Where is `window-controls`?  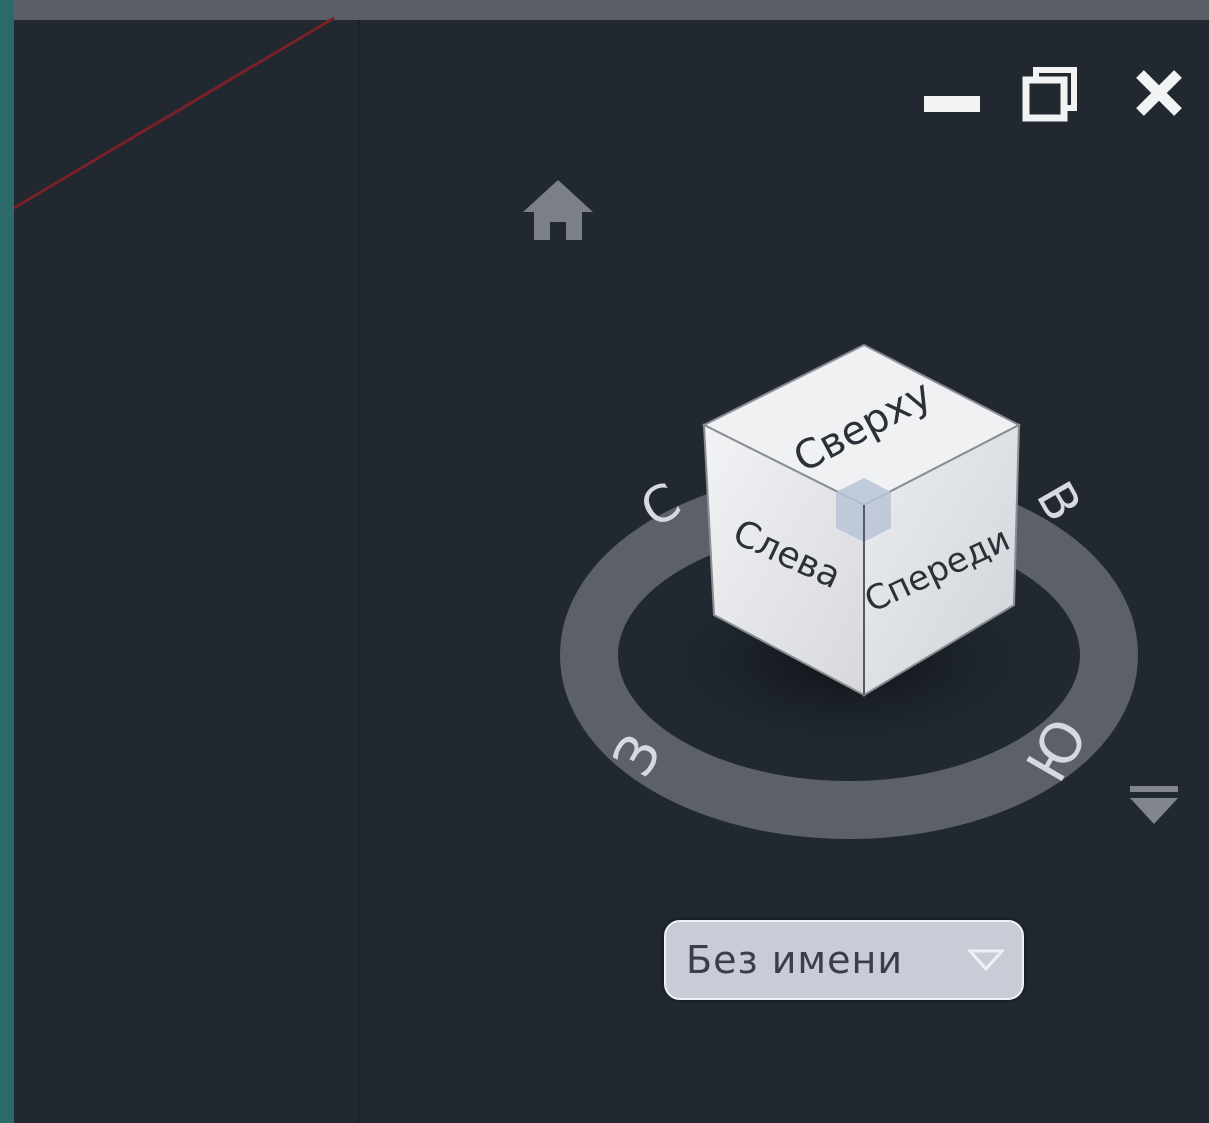 window-controls is located at coordinates (1059, 95).